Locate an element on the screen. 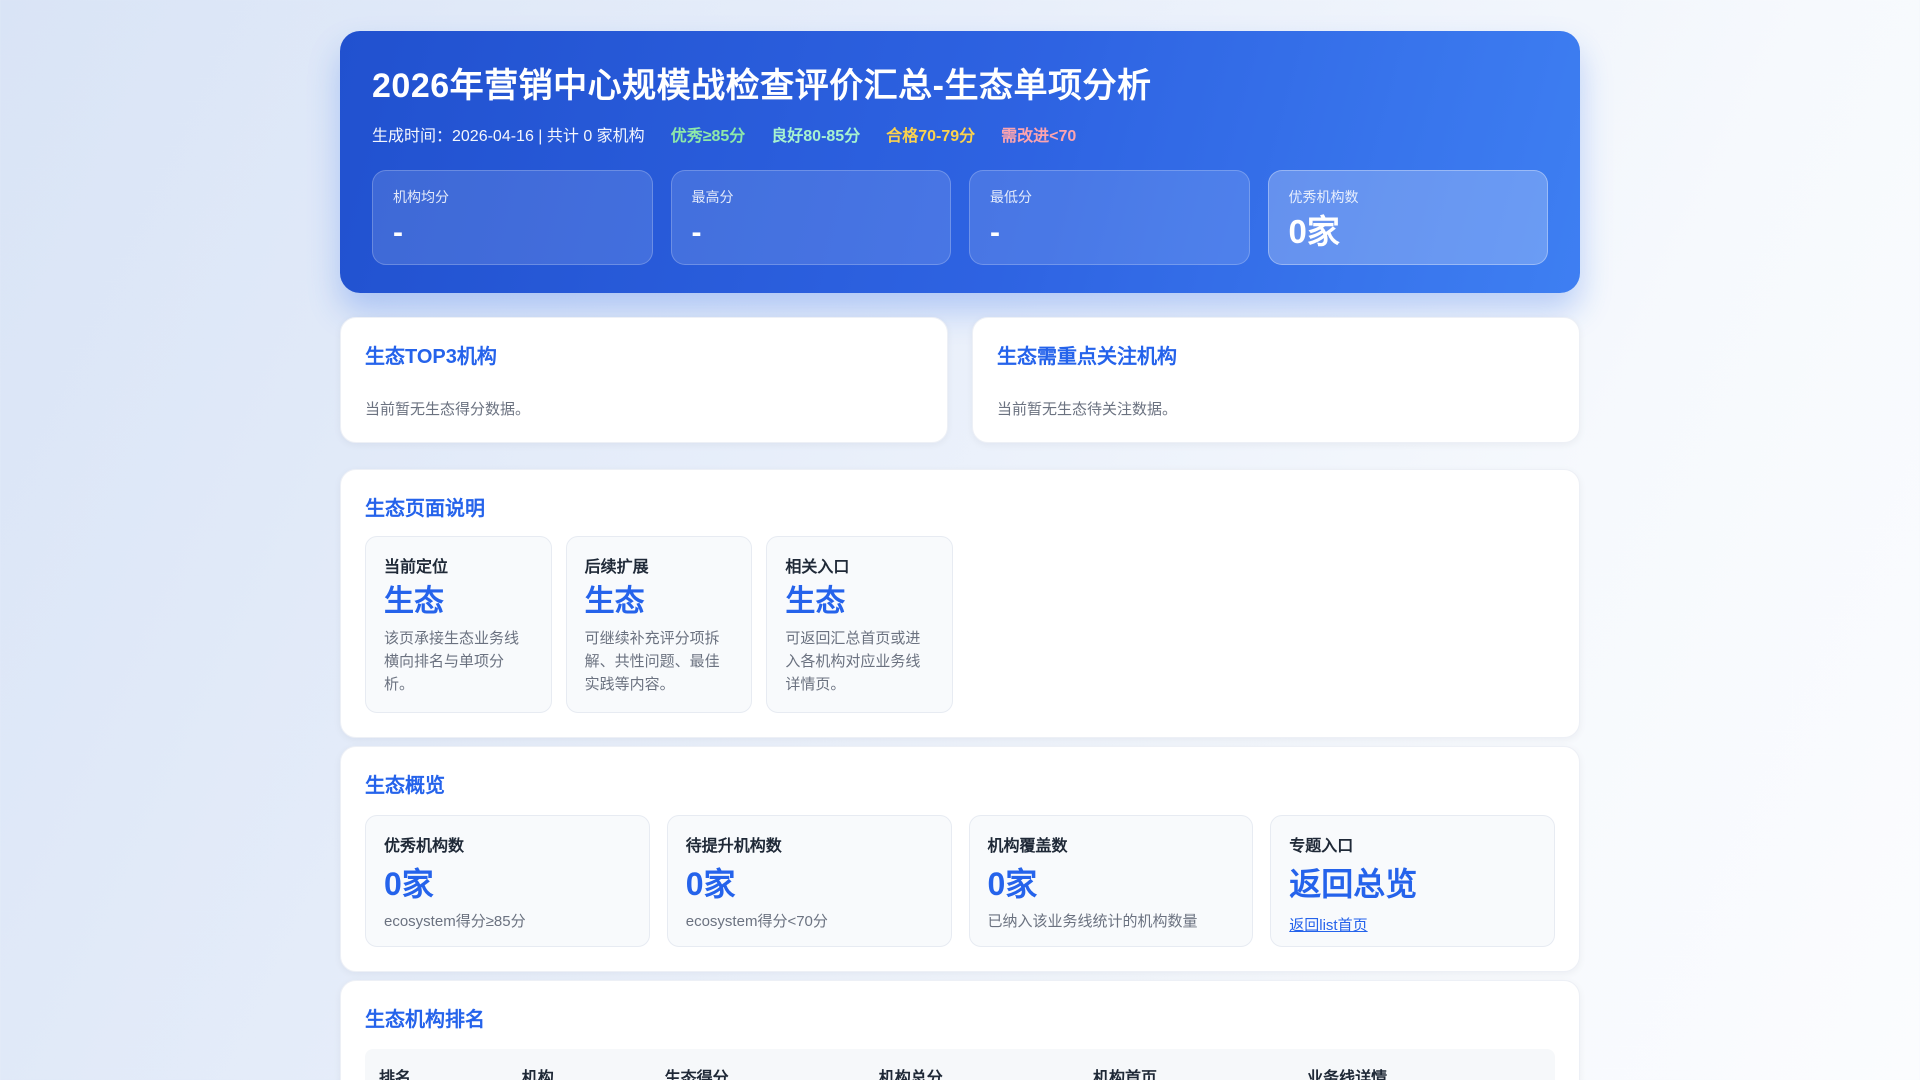 Image resolution: width=1920 pixels, height=1080 pixels. stat-value: 0家 is located at coordinates (1314, 231).